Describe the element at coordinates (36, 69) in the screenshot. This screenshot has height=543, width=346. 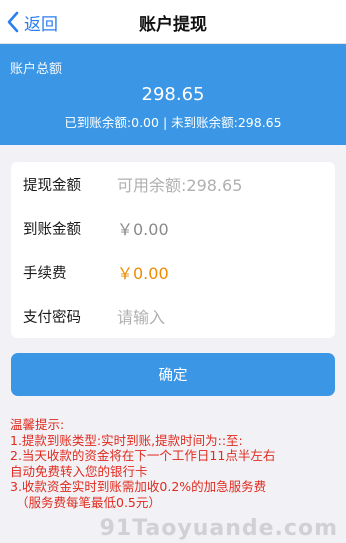
I see `summary-label: 账户总额` at that location.